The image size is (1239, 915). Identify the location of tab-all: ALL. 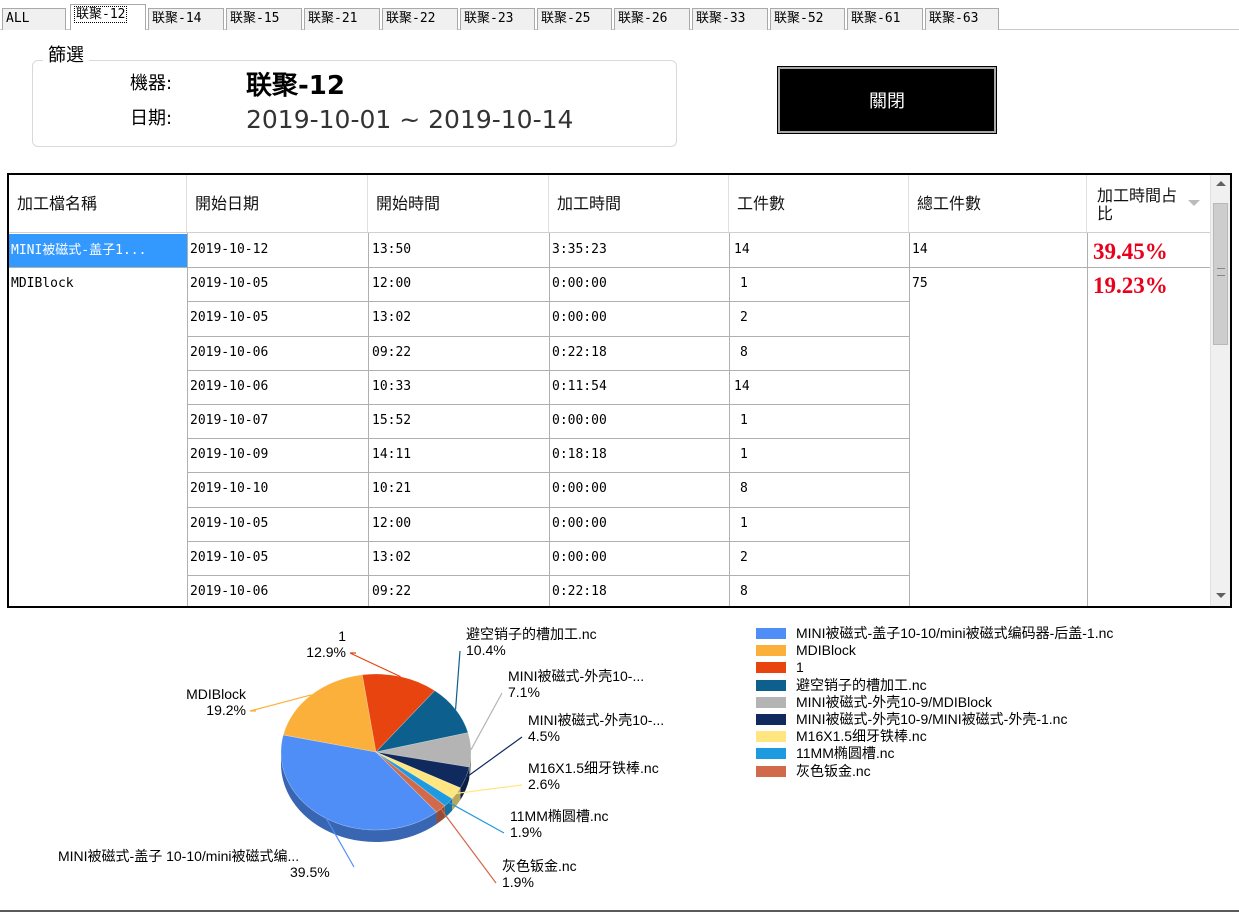
(34, 19).